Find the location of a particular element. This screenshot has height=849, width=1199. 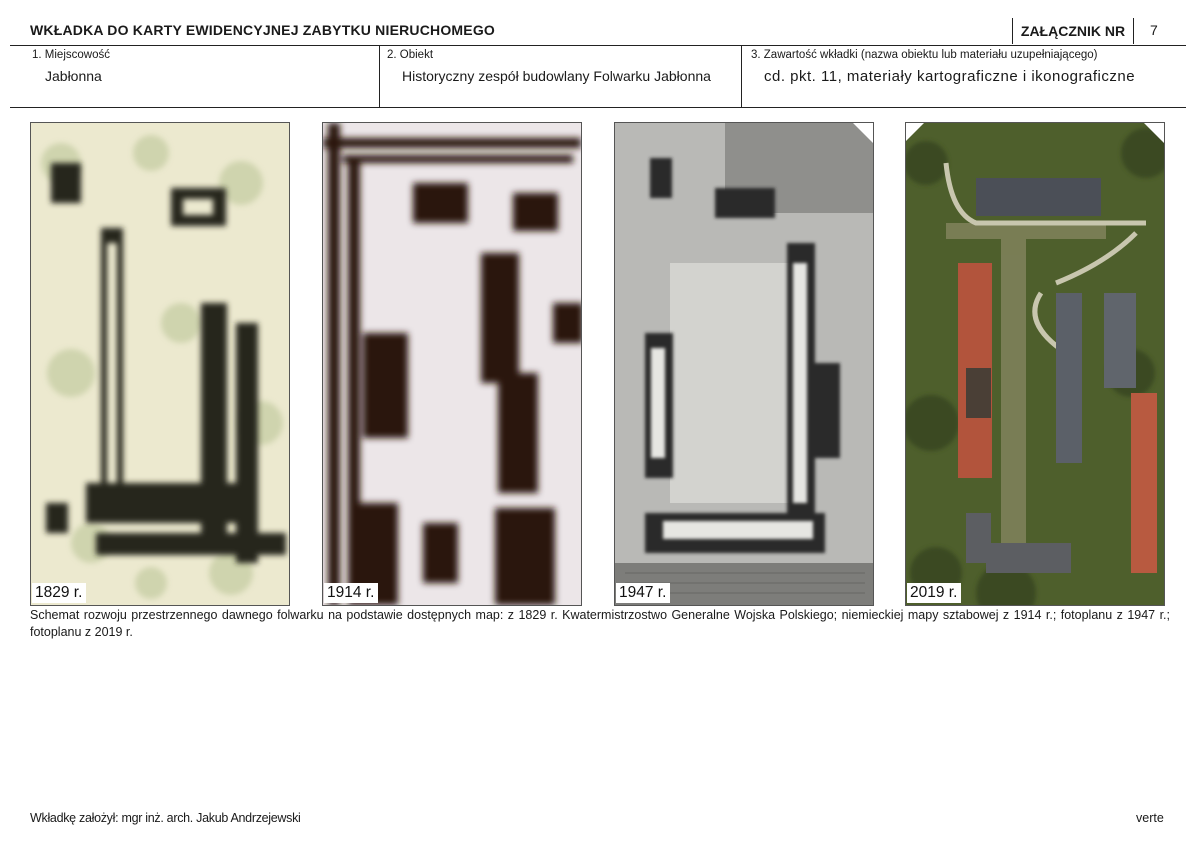

field-object-label: 2. Obiekt is located at coordinates (410, 55).